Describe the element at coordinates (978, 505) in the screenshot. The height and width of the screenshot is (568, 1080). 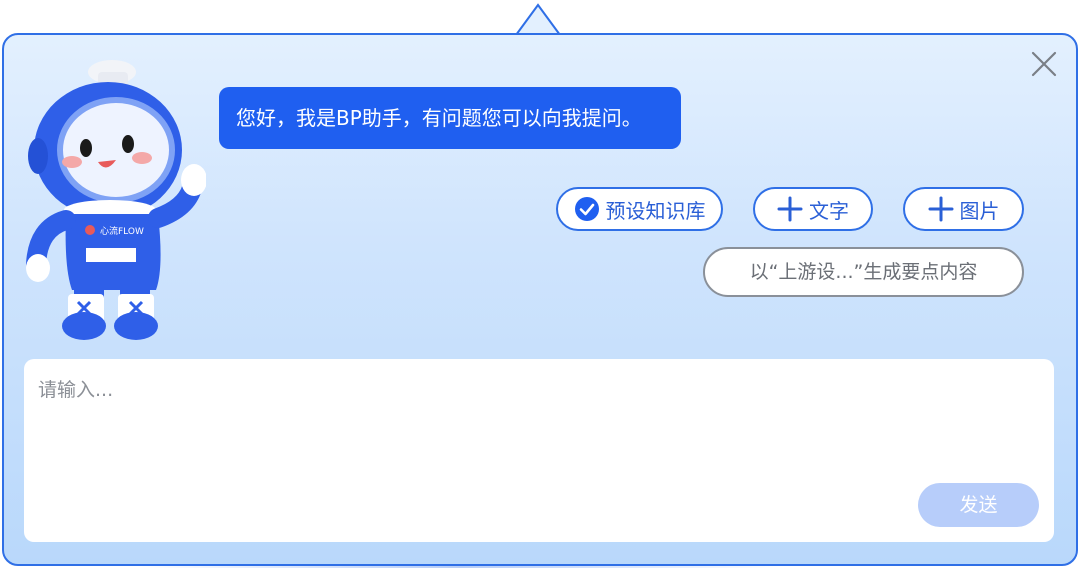
I see `send-button: 发送` at that location.